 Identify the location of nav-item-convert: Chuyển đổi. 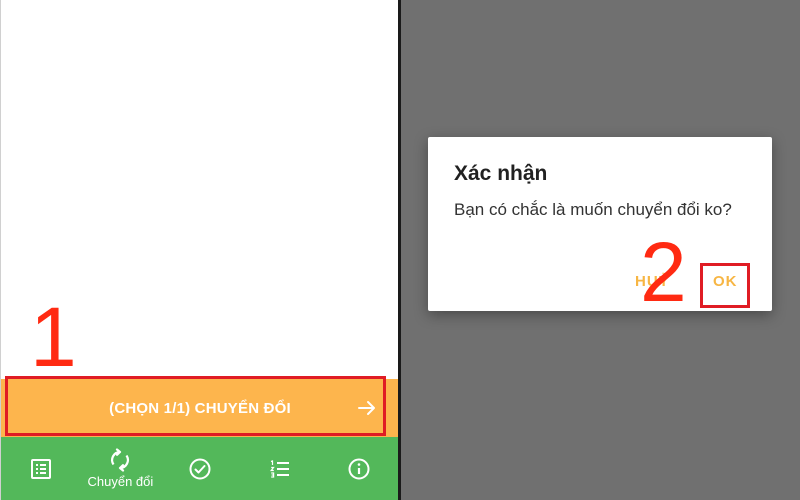
(121, 468).